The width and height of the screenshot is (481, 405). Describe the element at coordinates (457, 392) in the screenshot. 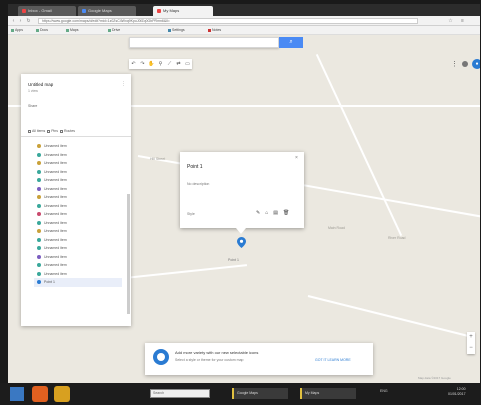

I see `clock: 12:00 01/01/2017` at that location.